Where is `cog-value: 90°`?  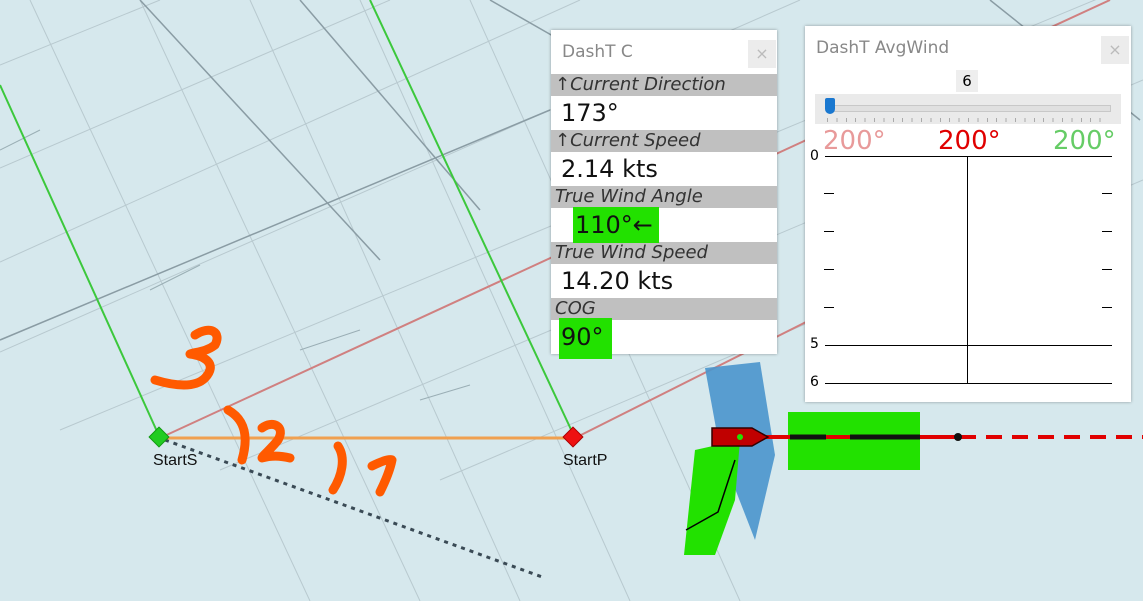
cog-value: 90° is located at coordinates (585, 338).